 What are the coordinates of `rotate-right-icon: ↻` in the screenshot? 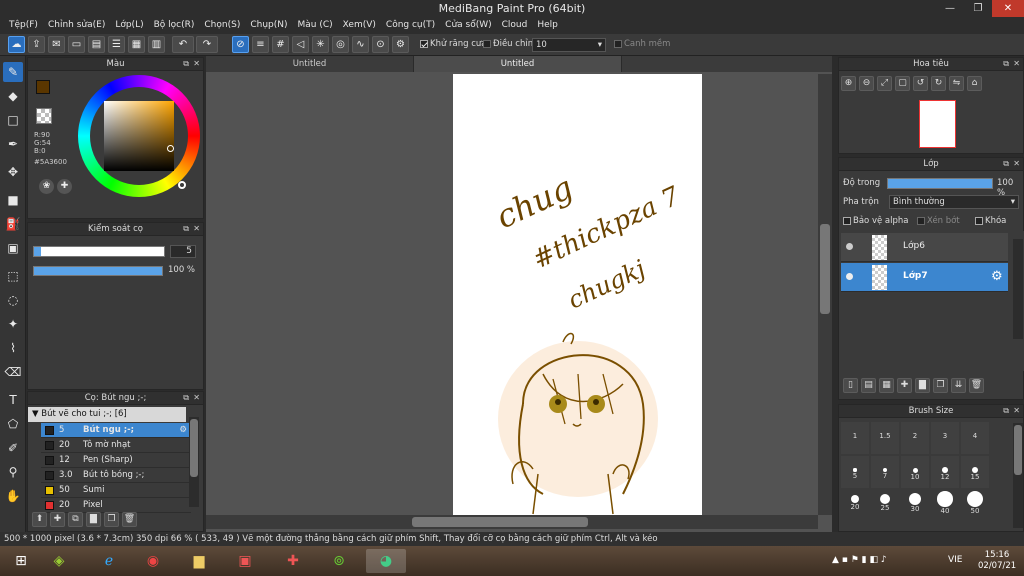 It's located at (938, 83).